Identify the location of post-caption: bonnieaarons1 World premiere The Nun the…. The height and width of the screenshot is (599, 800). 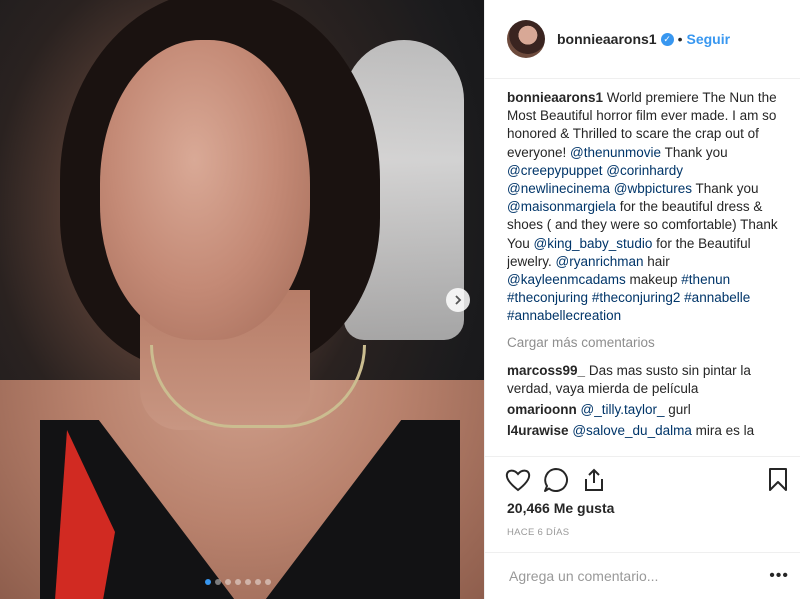
(647, 207).